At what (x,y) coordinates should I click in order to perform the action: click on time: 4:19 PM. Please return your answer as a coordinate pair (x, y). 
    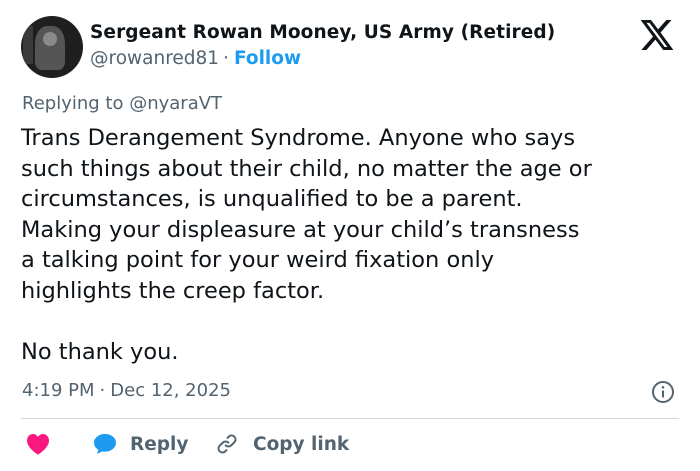
    Looking at the image, I should click on (58, 390).